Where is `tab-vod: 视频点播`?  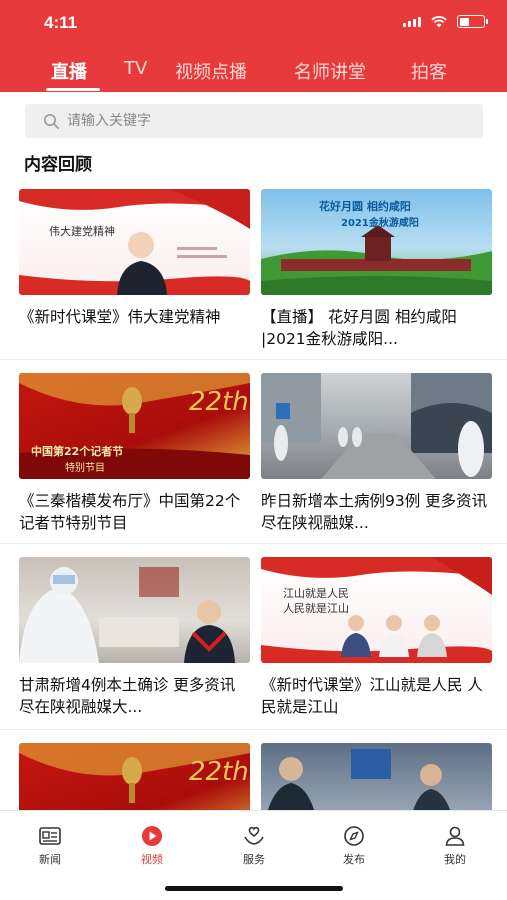 tab-vod: 视频点播 is located at coordinates (211, 71).